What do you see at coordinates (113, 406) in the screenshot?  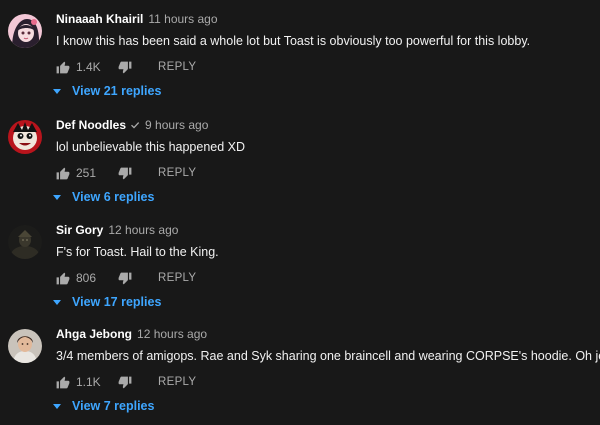 I see `view-replies-label: View 7 replies` at bounding box center [113, 406].